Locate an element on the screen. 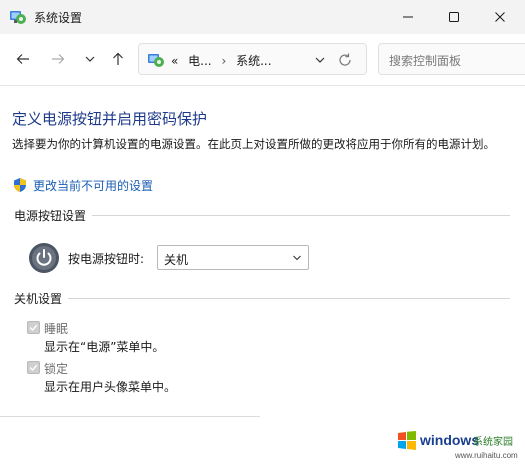 This screenshot has height=464, width=525. site-watermark-logo: windows 系统家园 www.ruihaitu.com is located at coordinates (458, 445).